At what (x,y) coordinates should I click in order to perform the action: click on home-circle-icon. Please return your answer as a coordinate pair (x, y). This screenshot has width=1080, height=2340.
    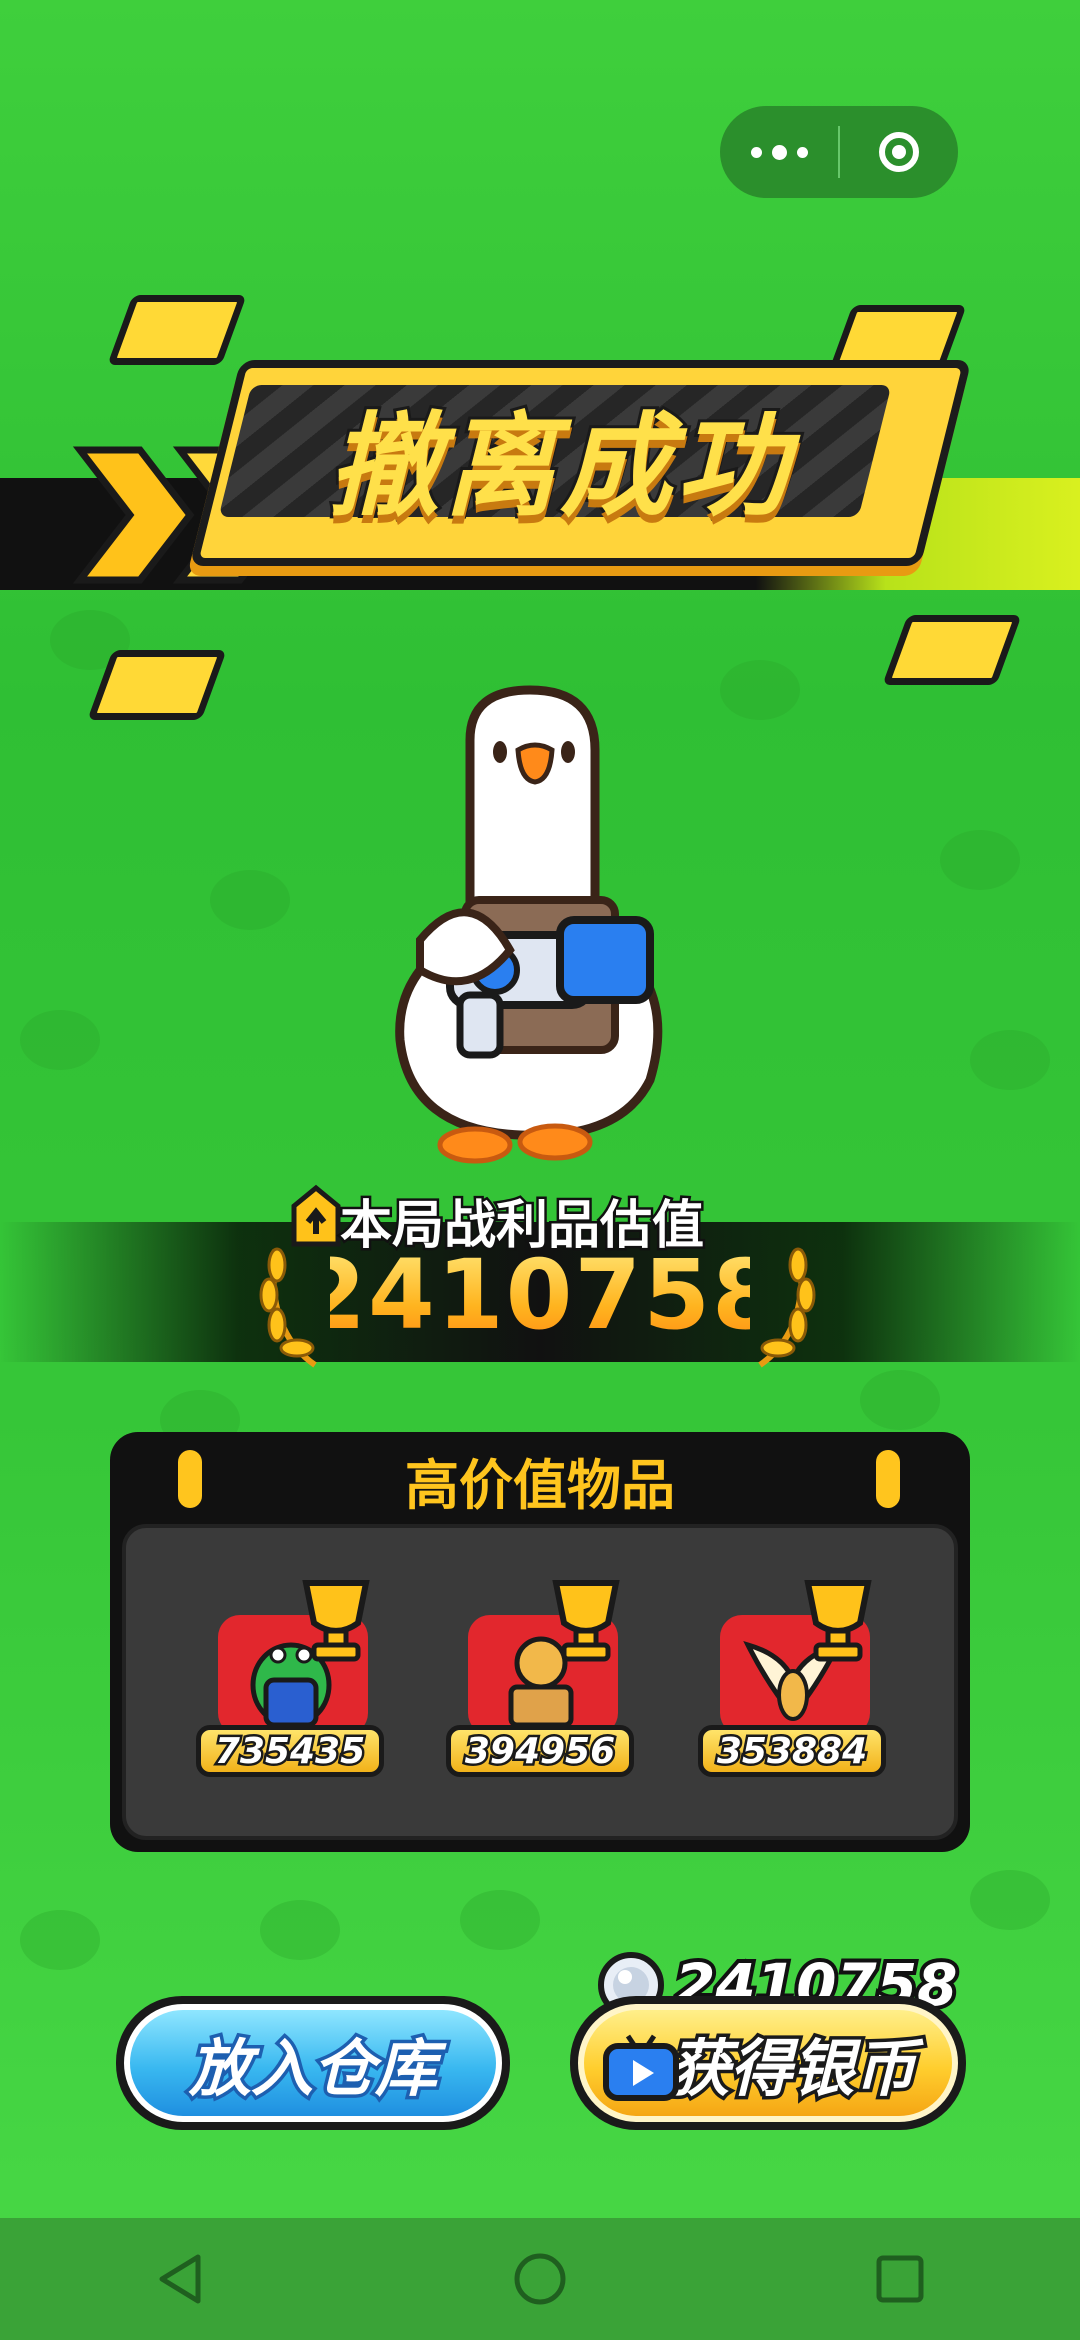
    Looking at the image, I should click on (540, 2279).